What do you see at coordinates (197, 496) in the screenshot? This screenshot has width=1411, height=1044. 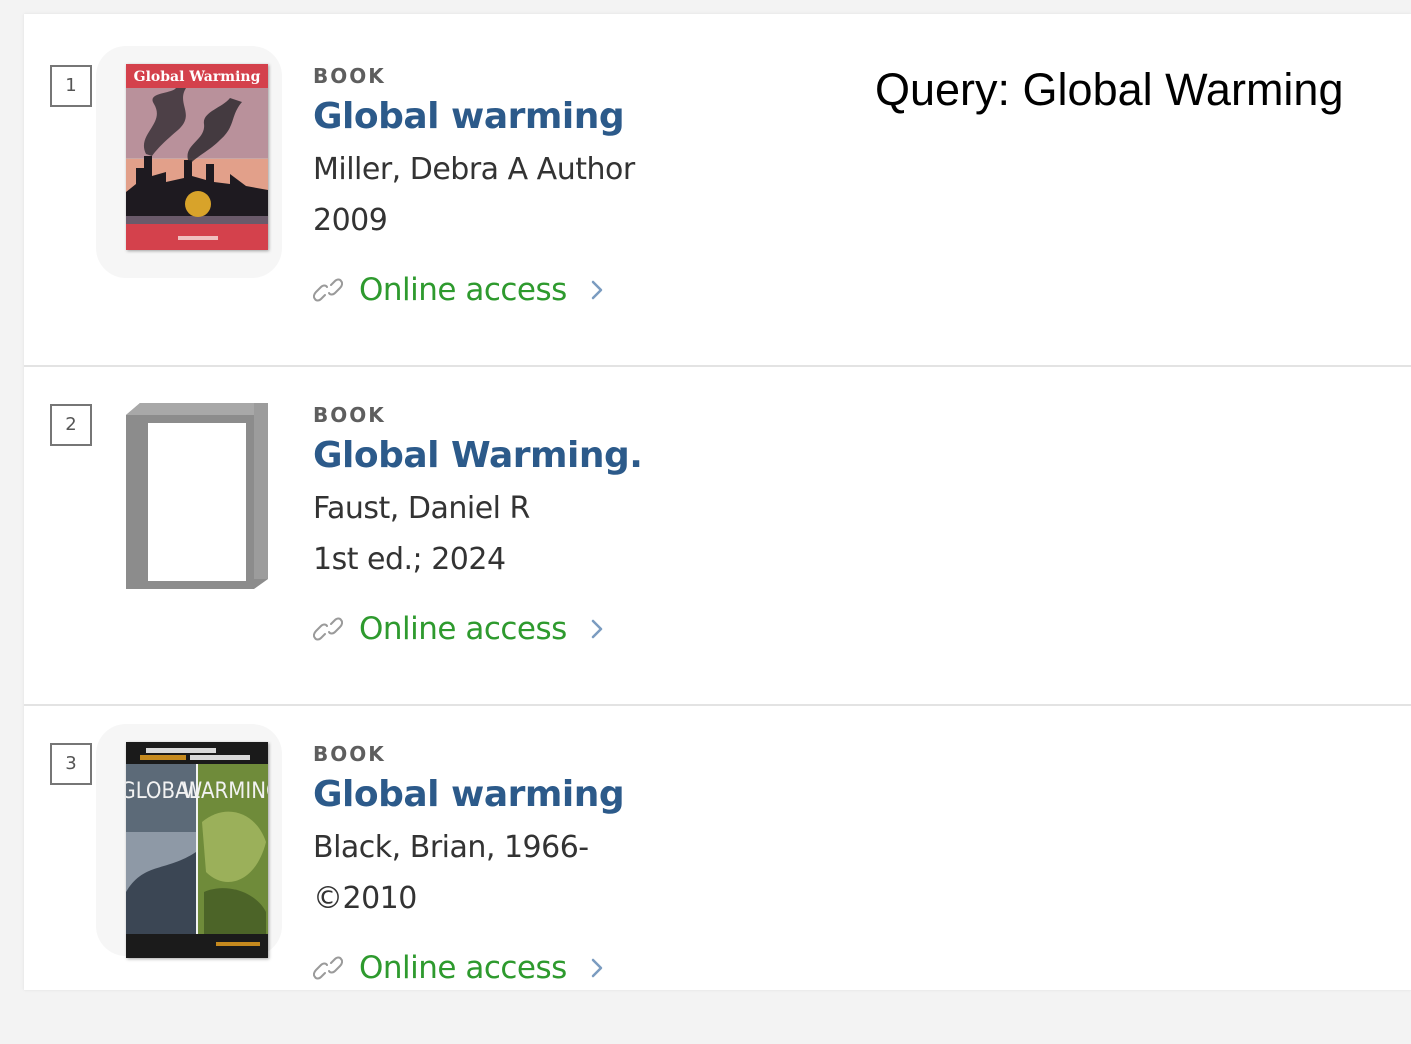 I see `book-placeholder-icon` at bounding box center [197, 496].